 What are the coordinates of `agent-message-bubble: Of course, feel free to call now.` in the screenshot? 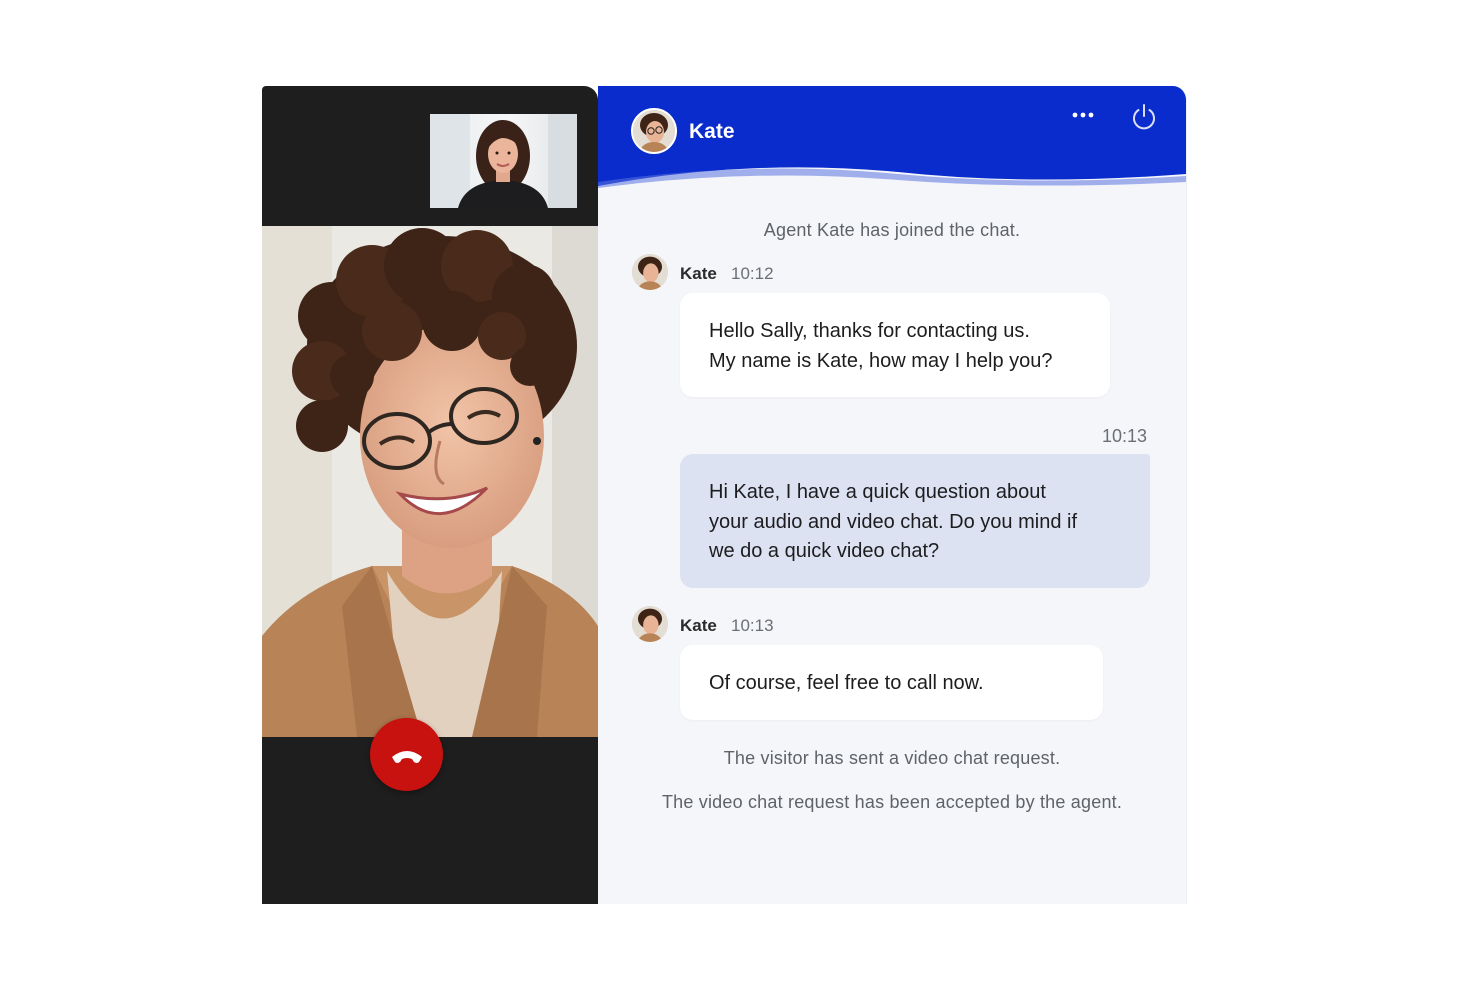 It's located at (891, 682).